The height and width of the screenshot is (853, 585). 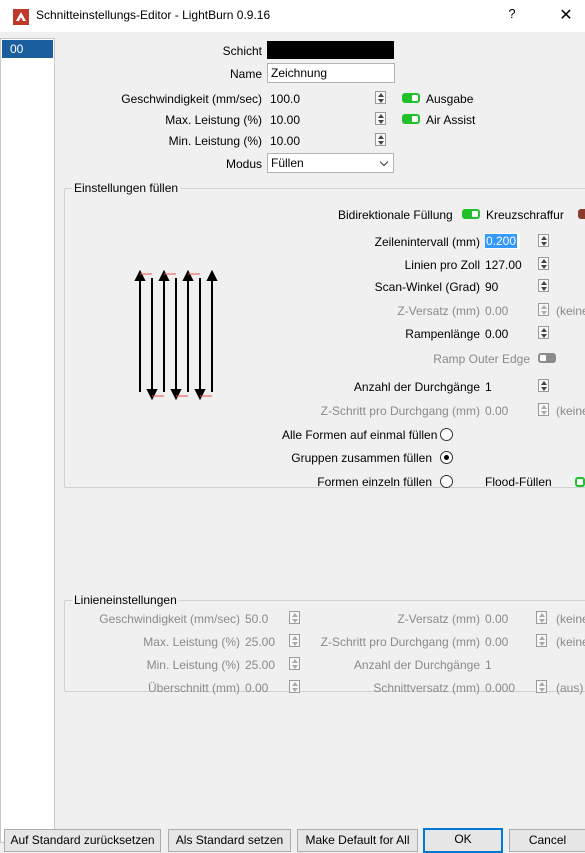 I want to click on ramp-length-spinner, so click(x=543, y=332).